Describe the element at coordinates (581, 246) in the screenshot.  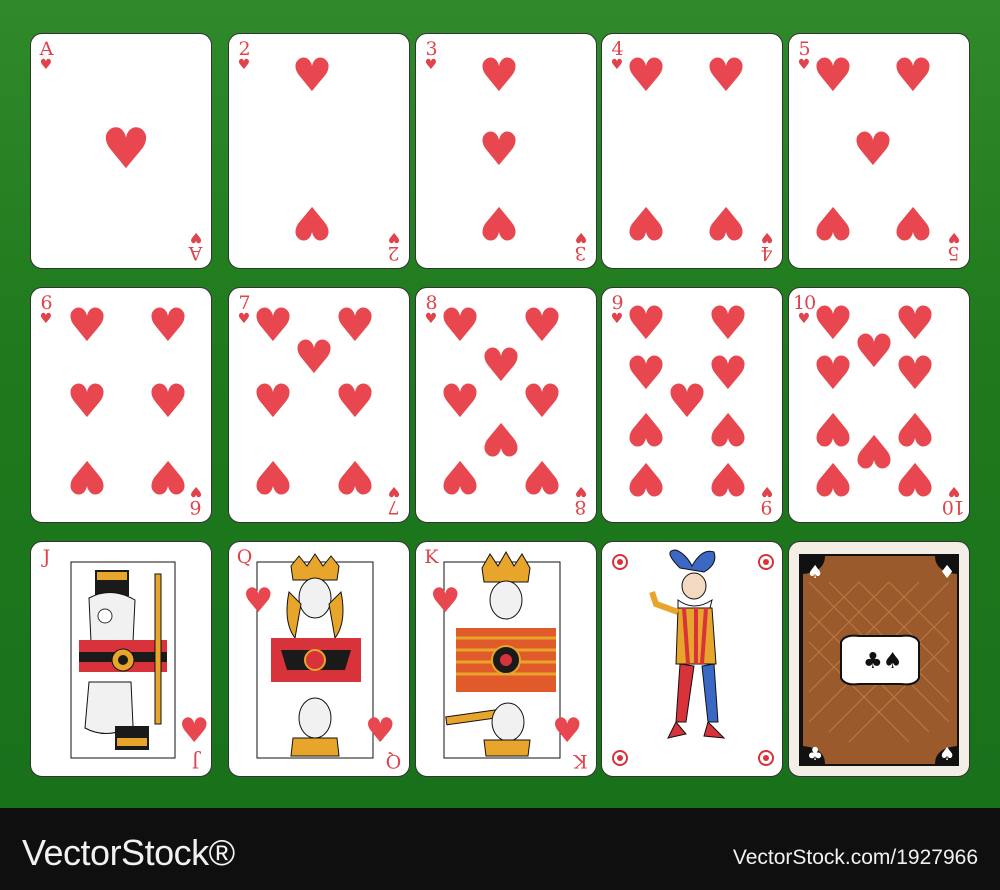
I see `card-index-bottom: 3 ♥` at that location.